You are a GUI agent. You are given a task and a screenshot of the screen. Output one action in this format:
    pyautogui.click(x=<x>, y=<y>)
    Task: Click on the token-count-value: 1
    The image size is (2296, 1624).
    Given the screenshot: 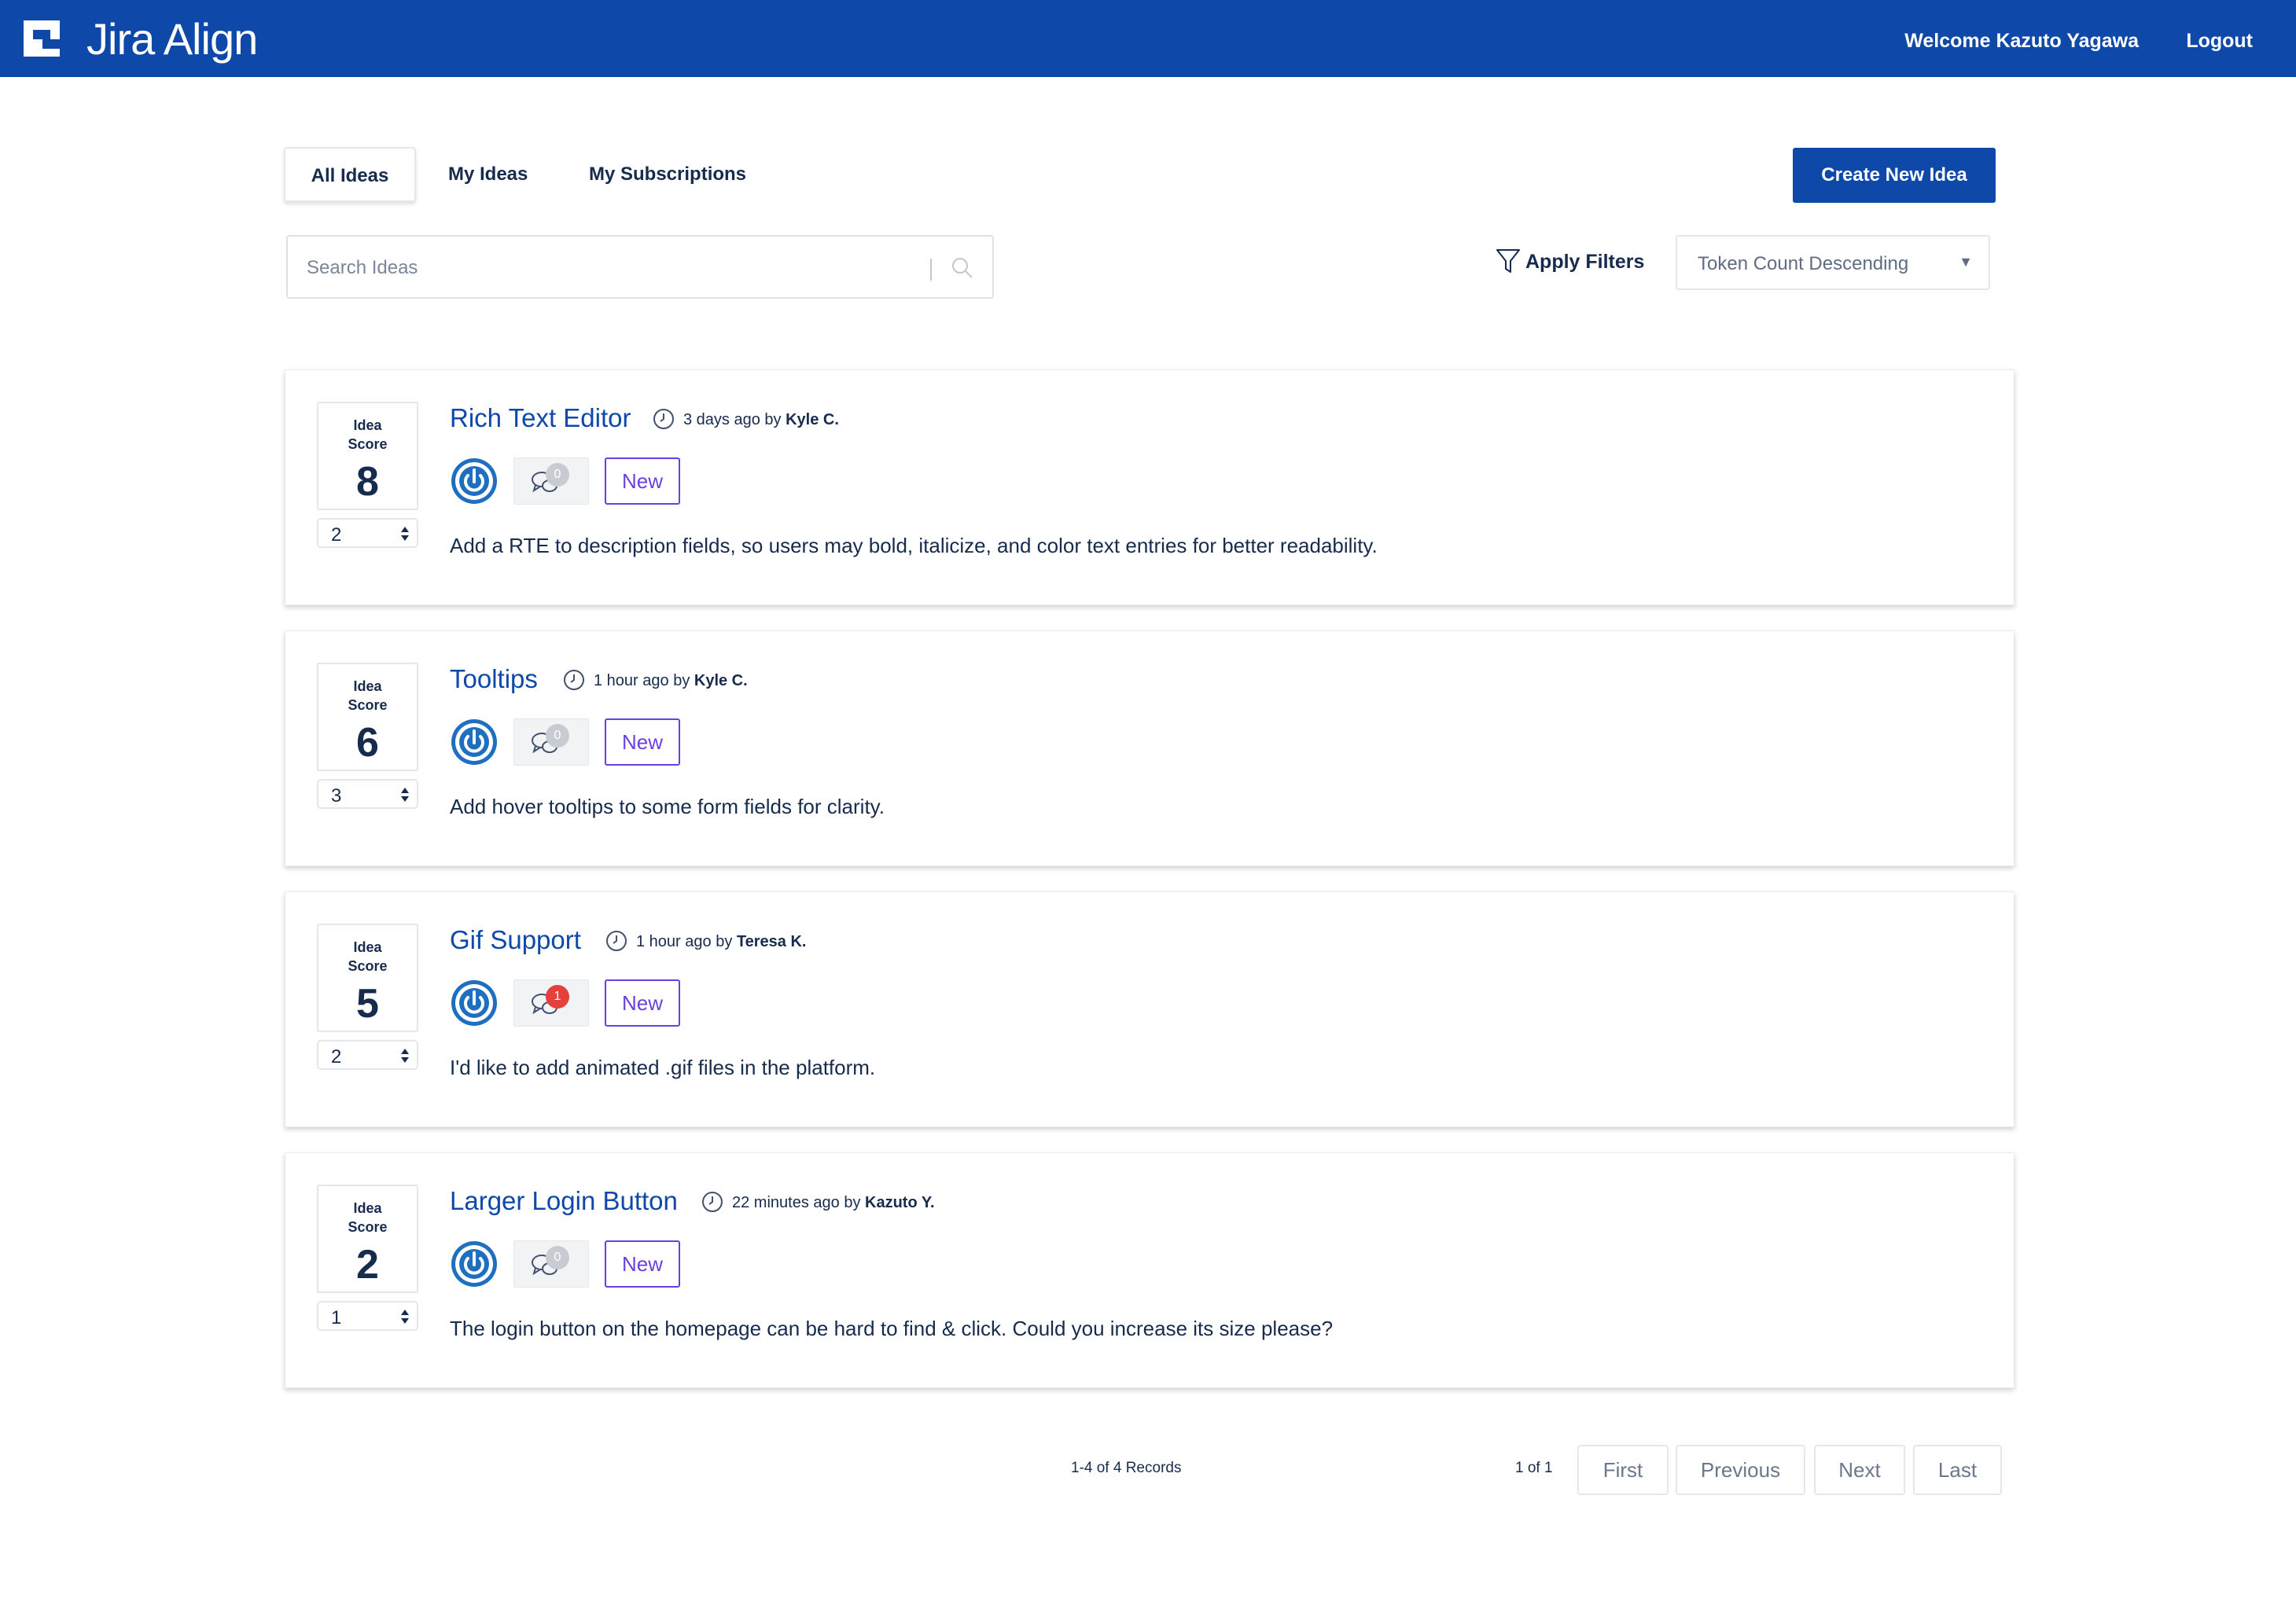 What is the action you would take?
    pyautogui.click(x=336, y=1318)
    